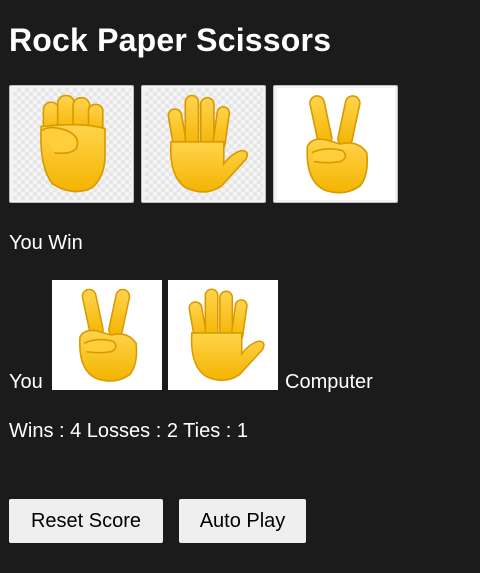 The width and height of the screenshot is (480, 573). What do you see at coordinates (86, 521) in the screenshot?
I see `reset-score-button: Reset Score` at bounding box center [86, 521].